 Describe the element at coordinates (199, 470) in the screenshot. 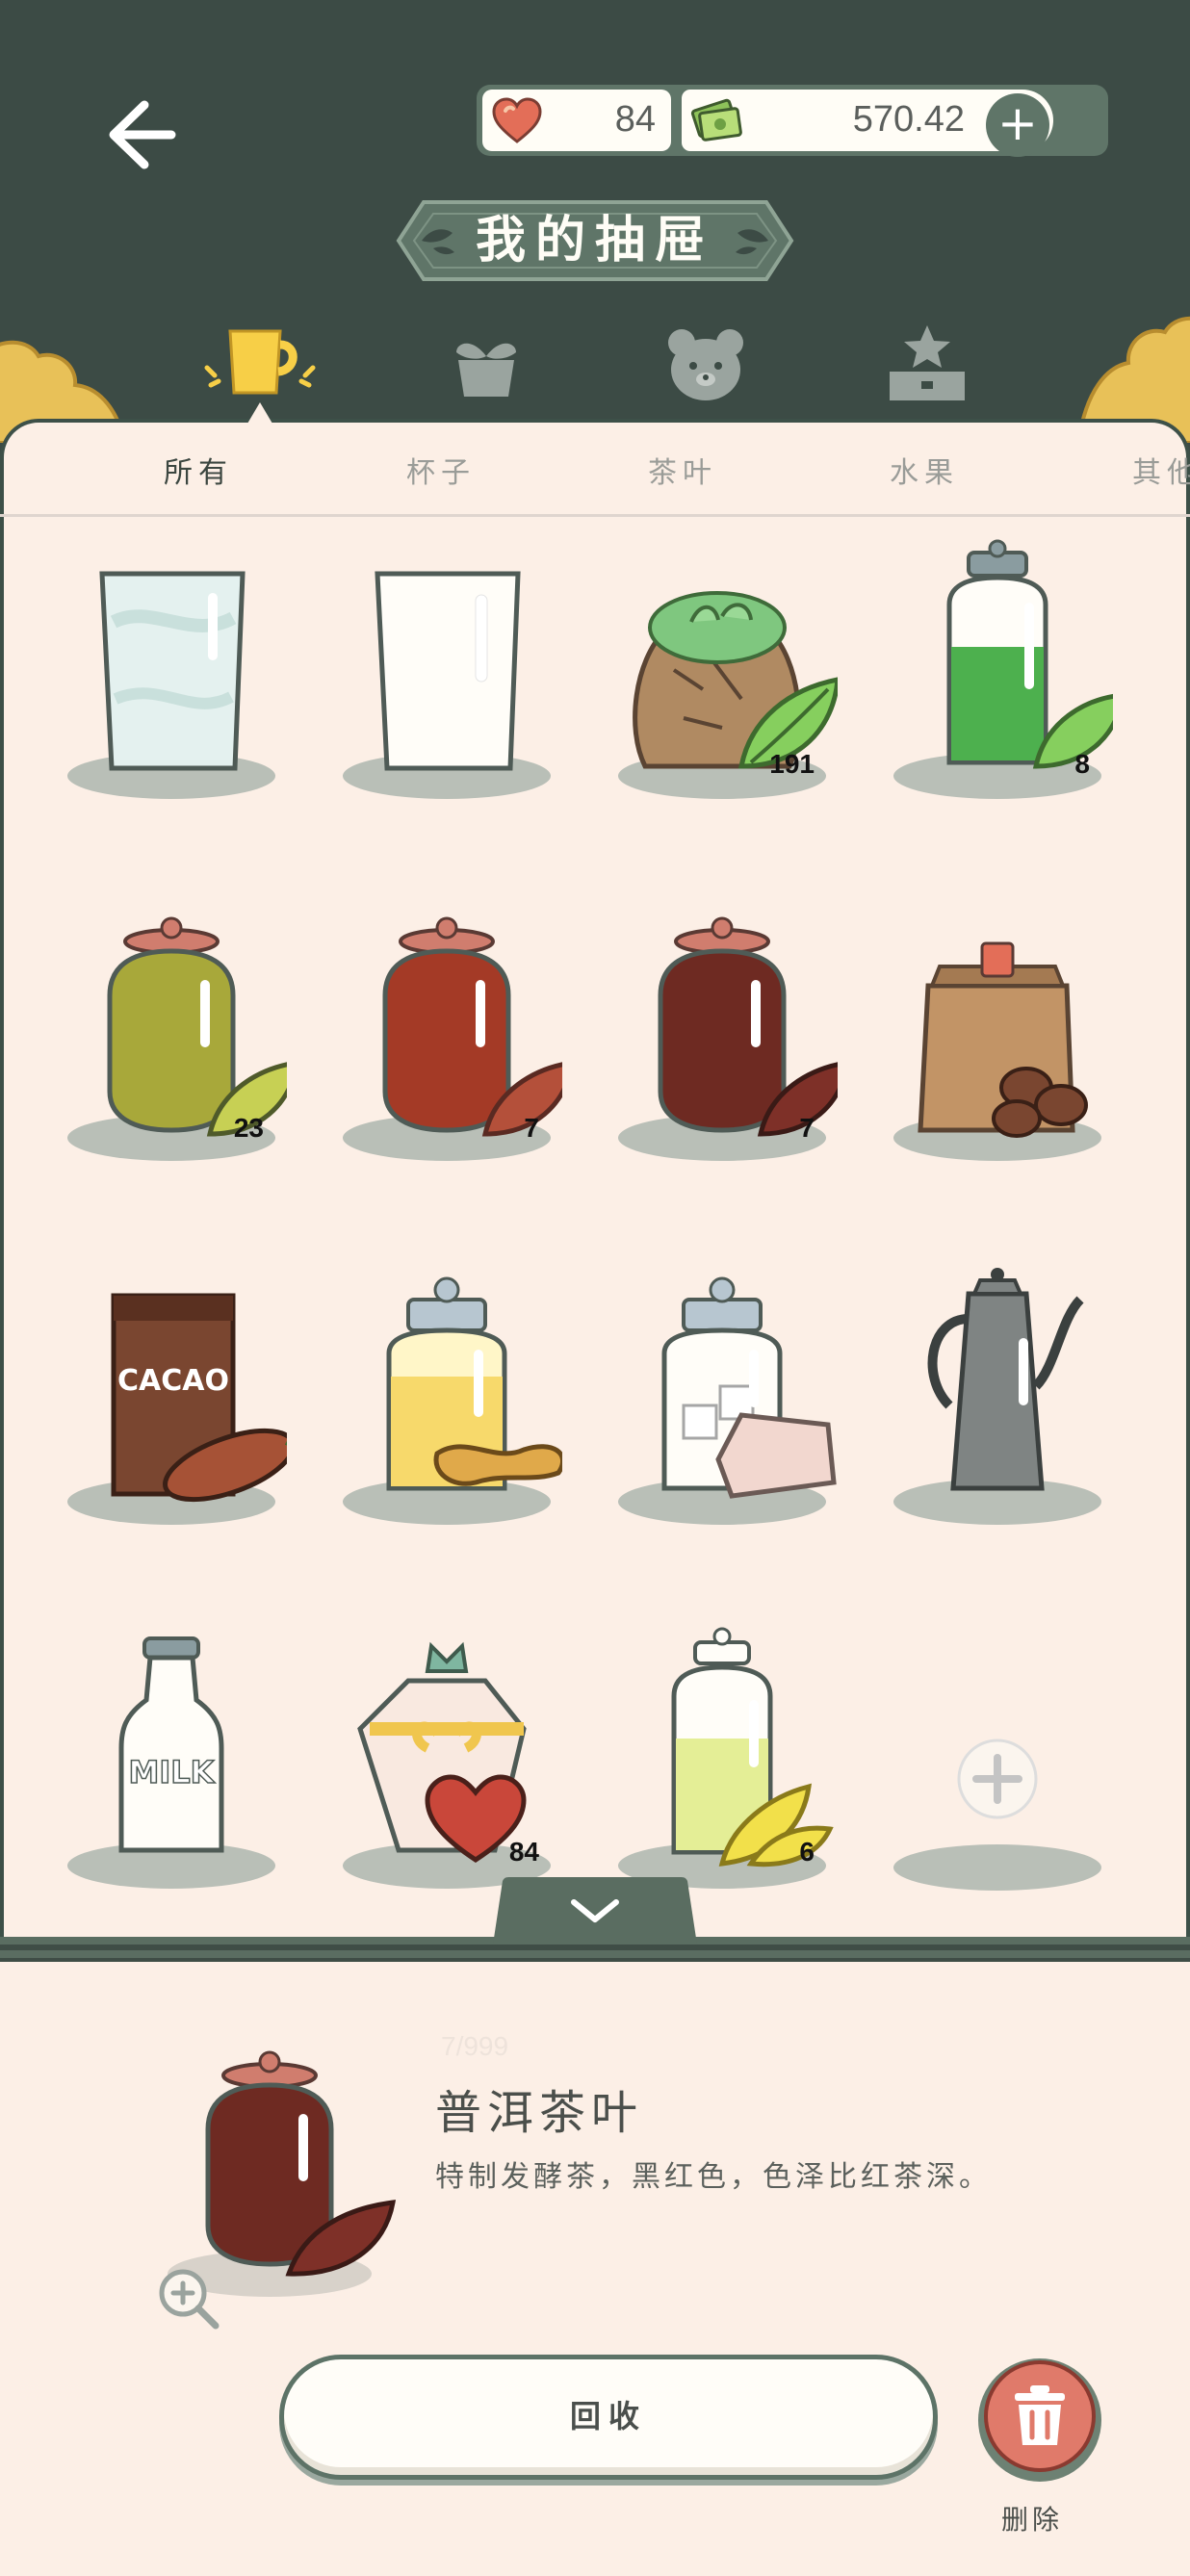

I see `subtab-all: 所有` at that location.